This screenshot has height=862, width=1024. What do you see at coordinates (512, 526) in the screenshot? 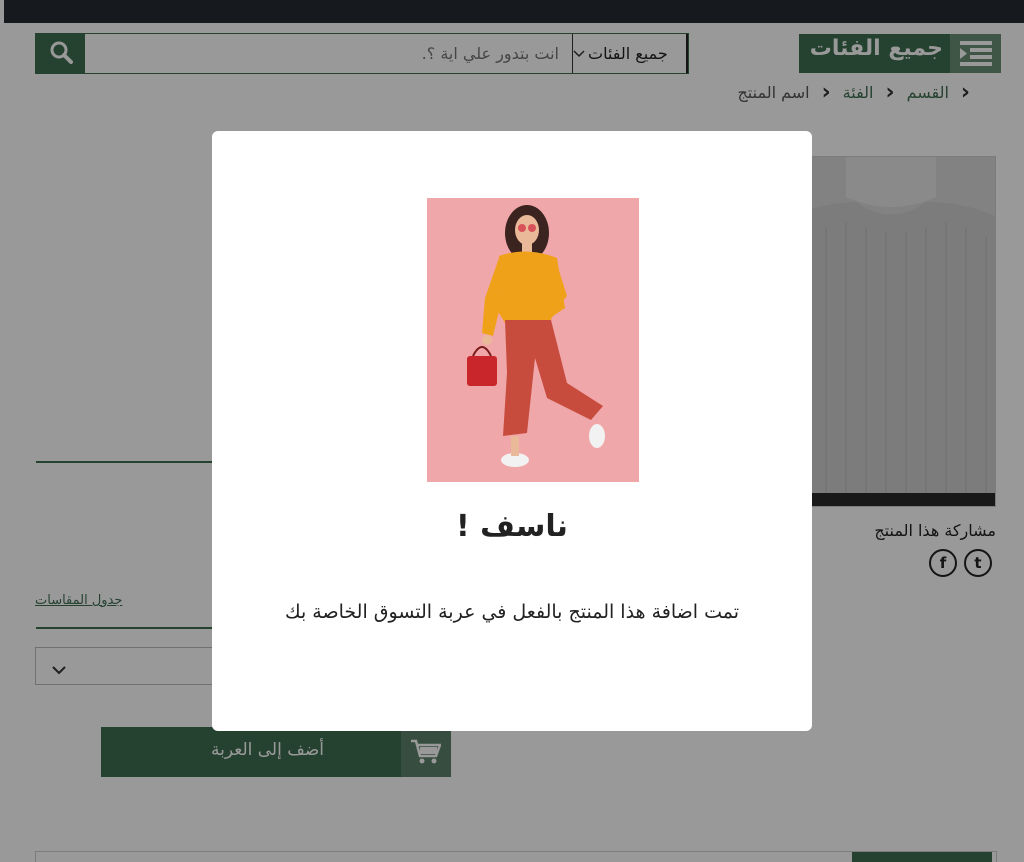
I see `modal-title: ناسف !` at bounding box center [512, 526].